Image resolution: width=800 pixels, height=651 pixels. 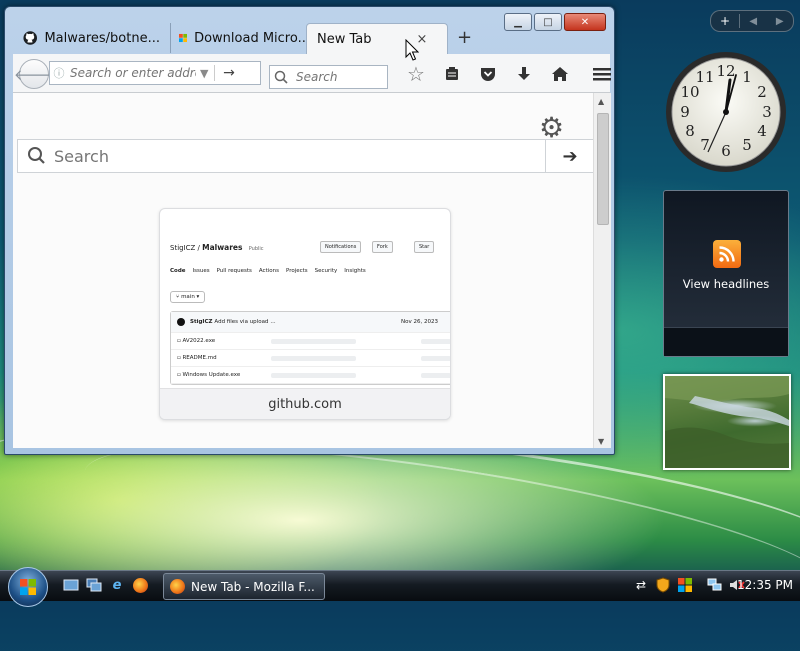 I want to click on home-icon, so click(x=560, y=74).